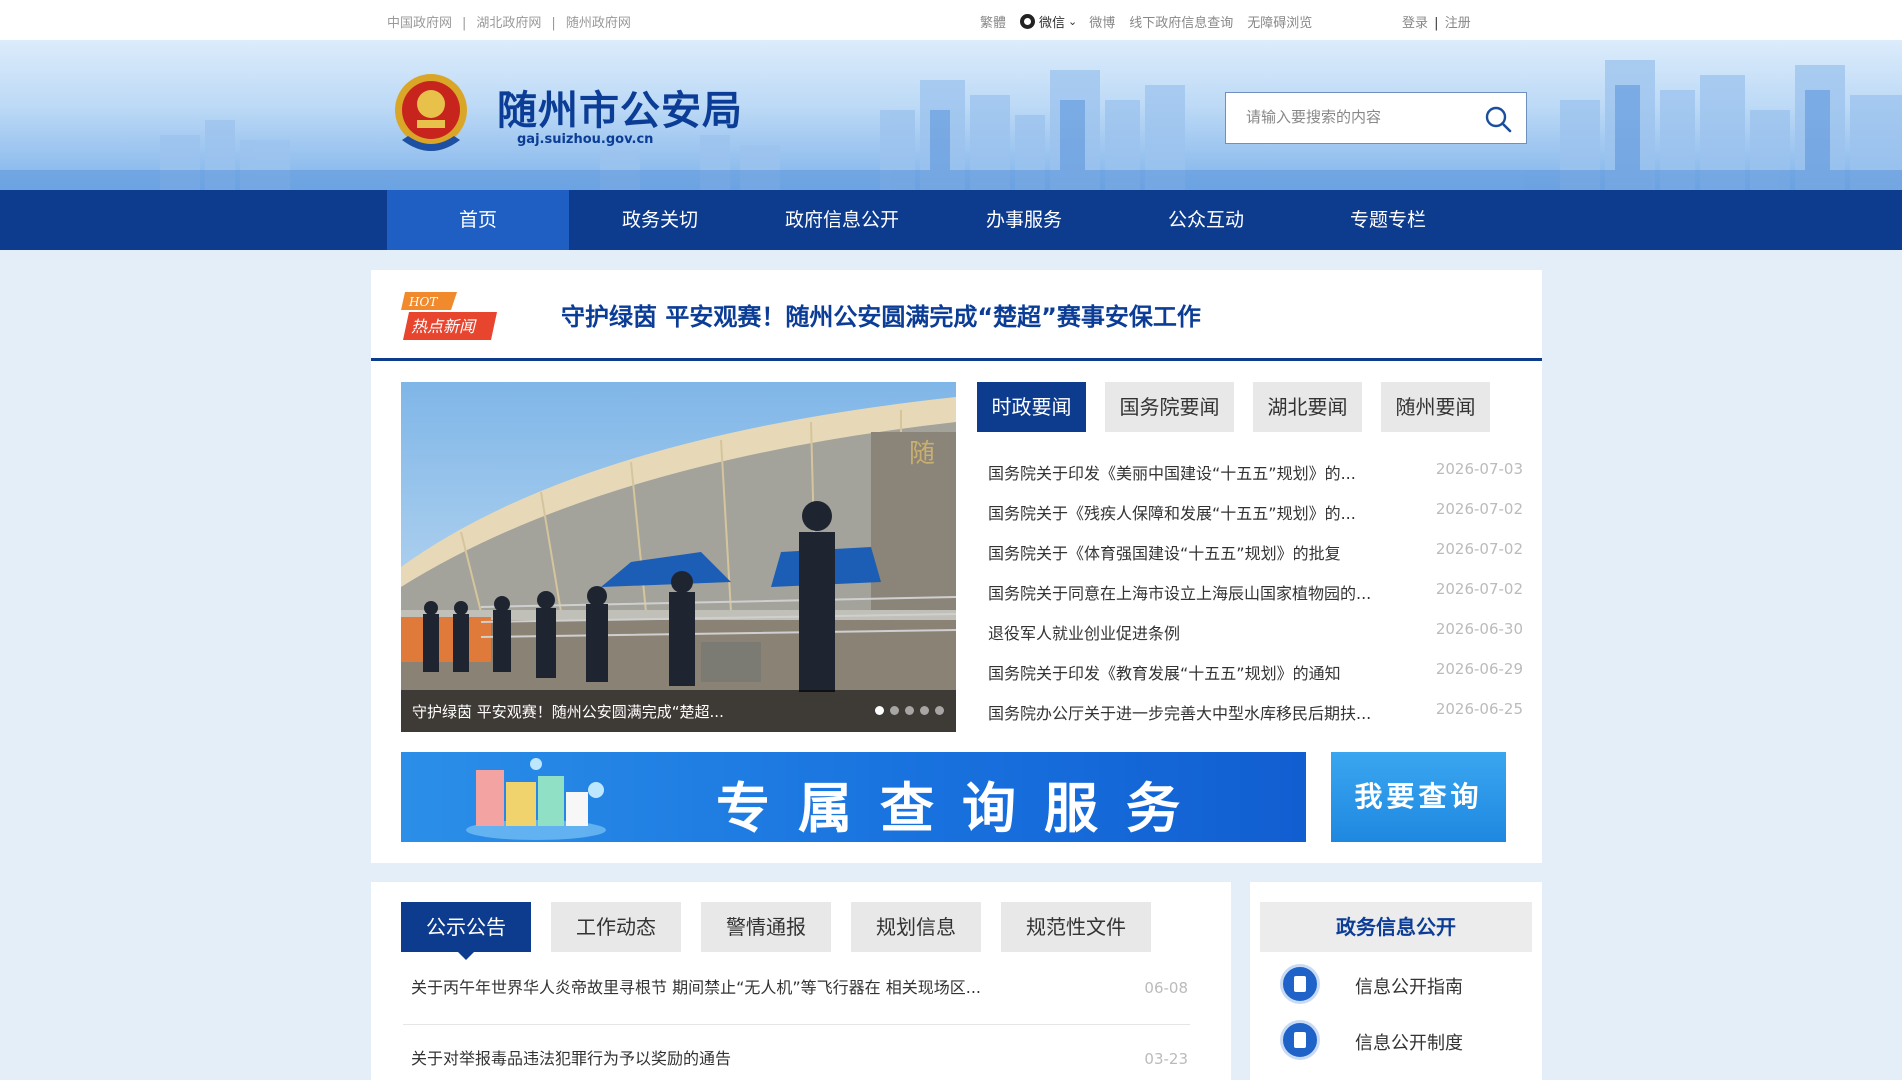  Describe the element at coordinates (1031, 407) in the screenshot. I see `tab-current-affairs: 时政要闻` at that location.